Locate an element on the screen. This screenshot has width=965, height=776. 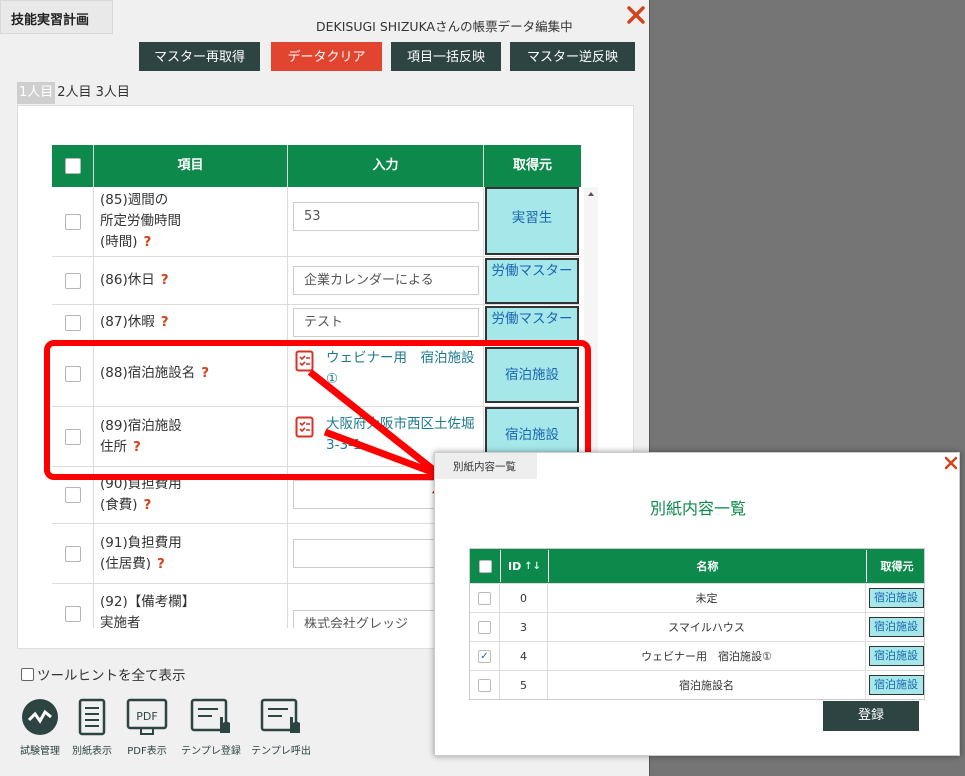
row-name: スマイルハウス is located at coordinates (707, 627).